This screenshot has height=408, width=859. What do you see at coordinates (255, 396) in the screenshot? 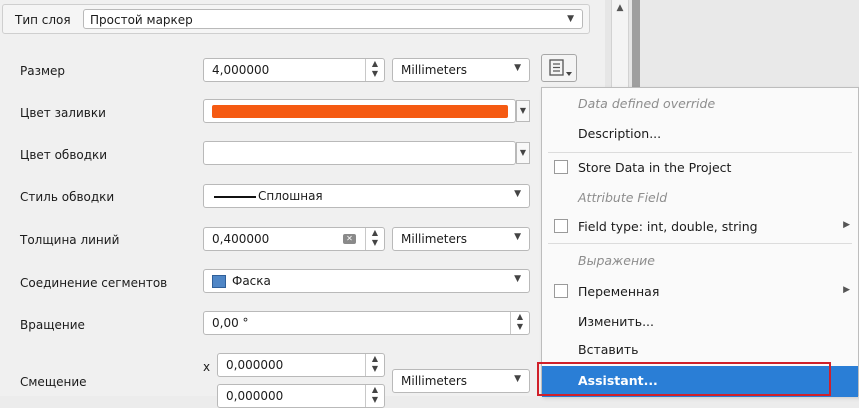
I see `offset-y-value: 0,000000` at bounding box center [255, 396].